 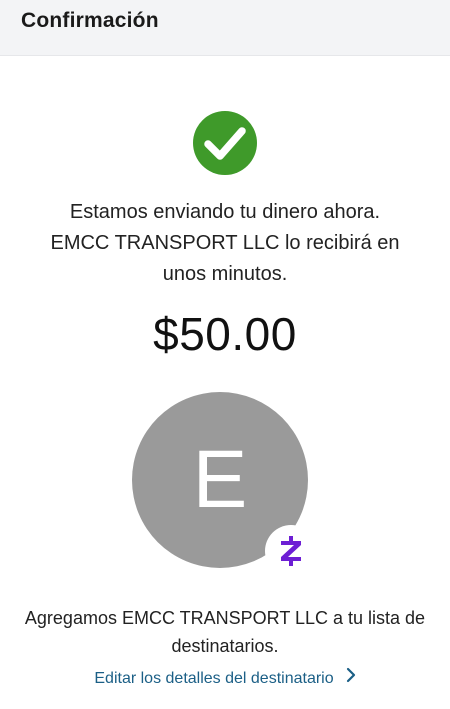 I want to click on top-bar: Confirmación, so click(x=225, y=28).